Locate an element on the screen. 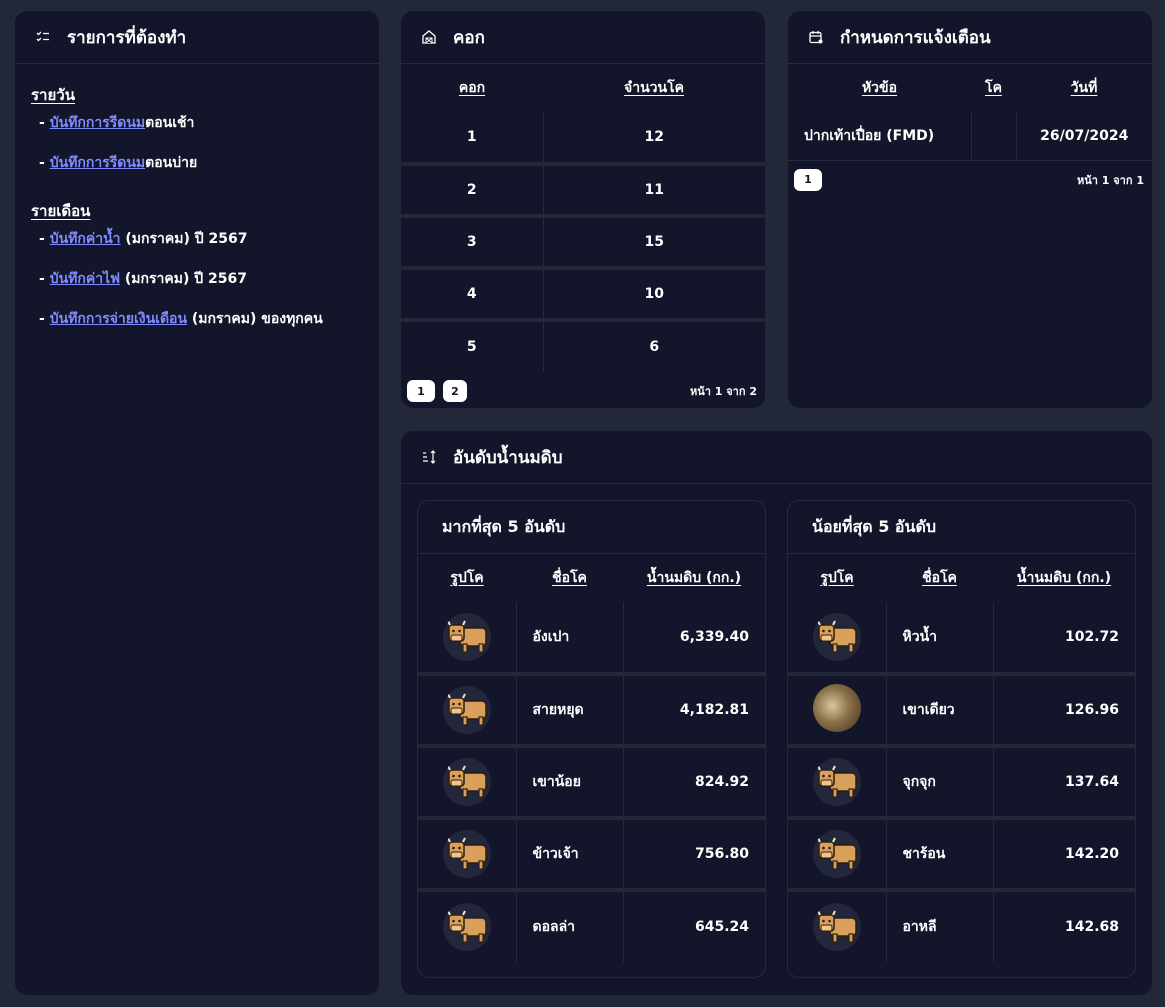 This screenshot has height=1007, width=1165. todo-link-monthly-0: บันทึกค่าน้ำ is located at coordinates (85, 239).